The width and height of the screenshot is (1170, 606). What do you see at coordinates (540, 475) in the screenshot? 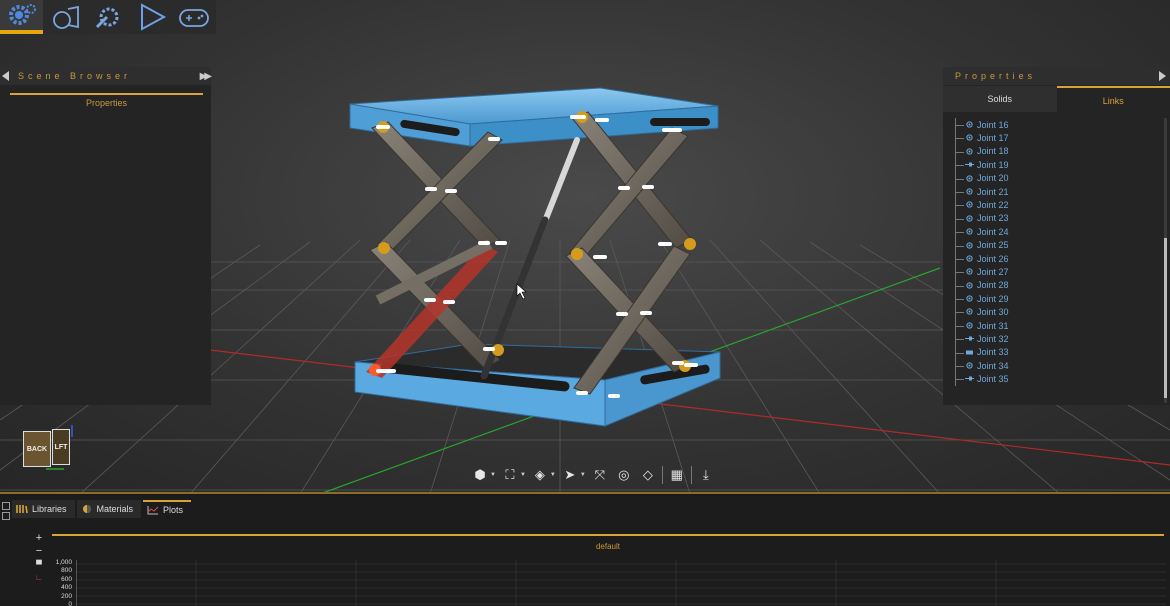
I see `shaded-cube-icon: ◈` at bounding box center [540, 475].